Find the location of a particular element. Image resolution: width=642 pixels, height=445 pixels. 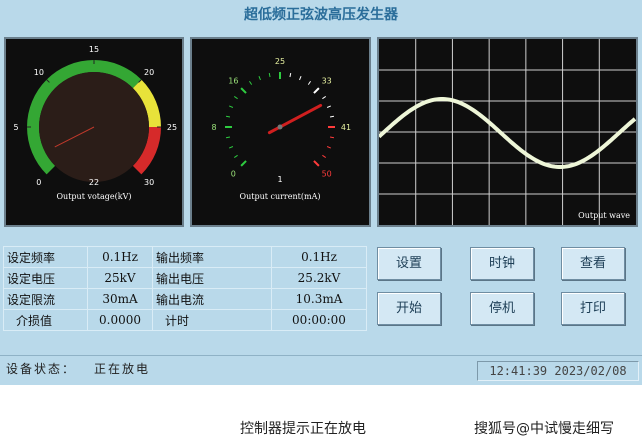

current-gauge-hub is located at coordinates (280, 127).